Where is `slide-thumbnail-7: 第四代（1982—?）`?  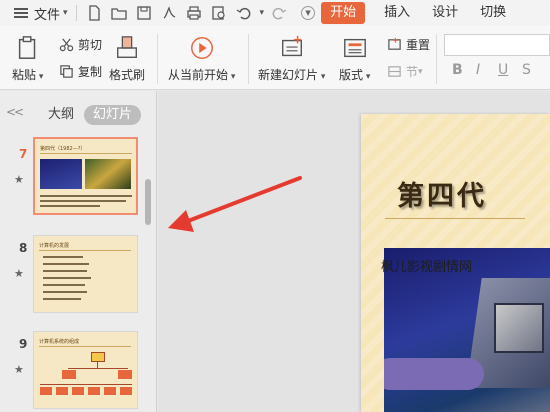 slide-thumbnail-7: 第四代（1982—?） is located at coordinates (85, 176).